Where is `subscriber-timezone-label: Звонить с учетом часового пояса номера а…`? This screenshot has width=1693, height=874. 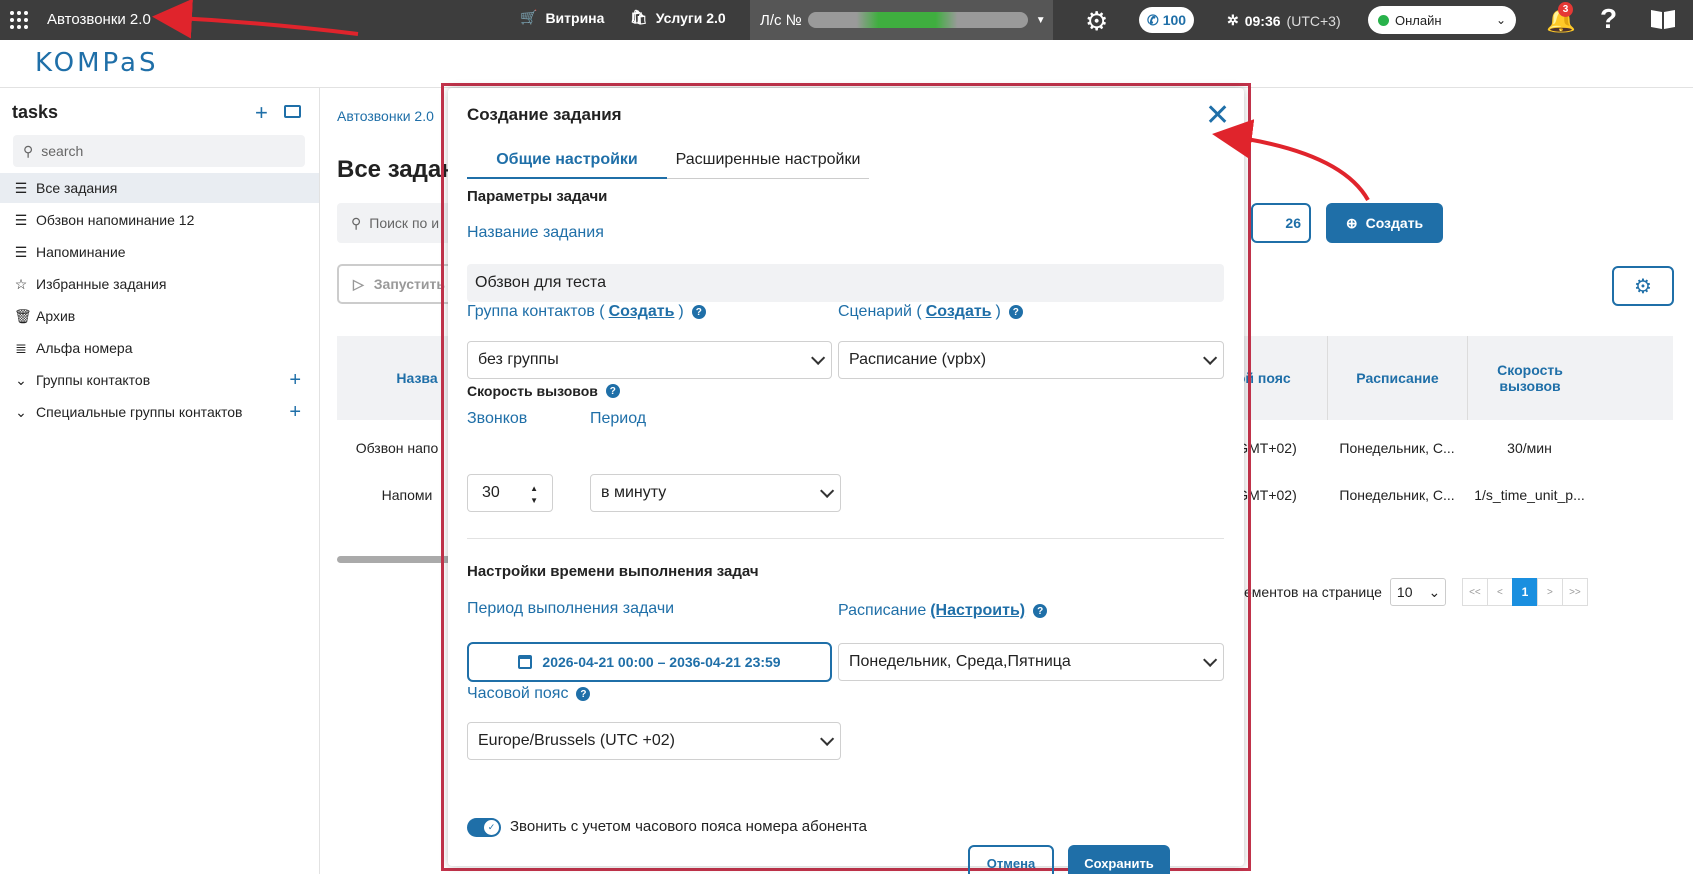
subscriber-timezone-label: Звонить с учетом часового пояса номера а… is located at coordinates (688, 826).